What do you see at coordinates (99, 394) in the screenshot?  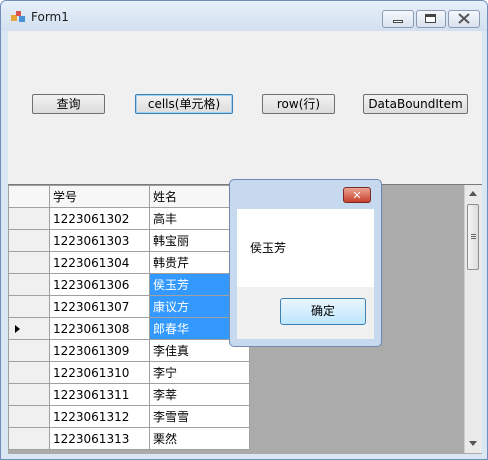 I see `cell-student-id: 1223061311` at bounding box center [99, 394].